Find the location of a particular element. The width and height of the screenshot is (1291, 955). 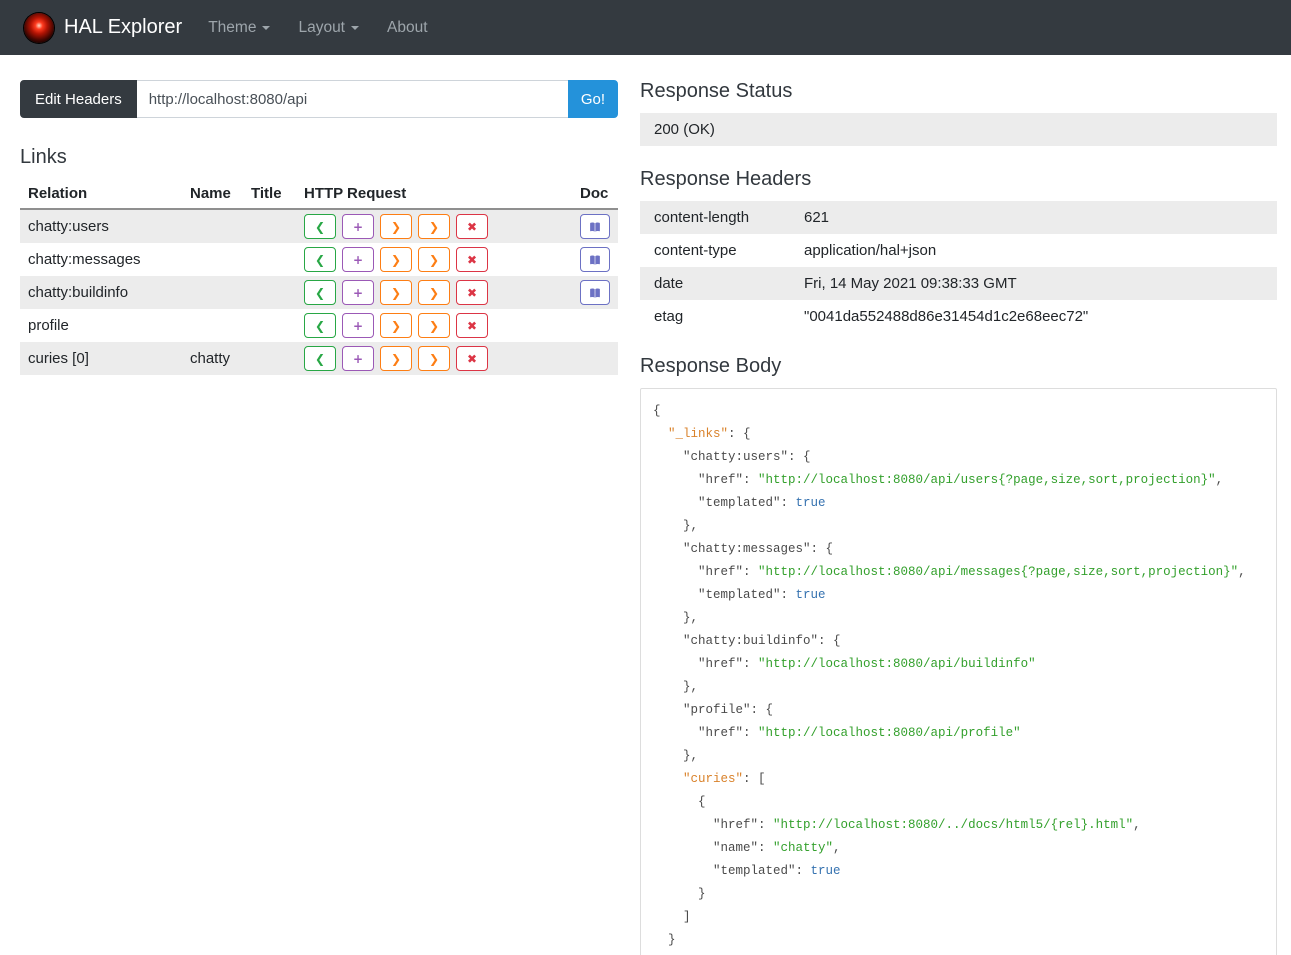

column-name: Name is located at coordinates (212, 194).